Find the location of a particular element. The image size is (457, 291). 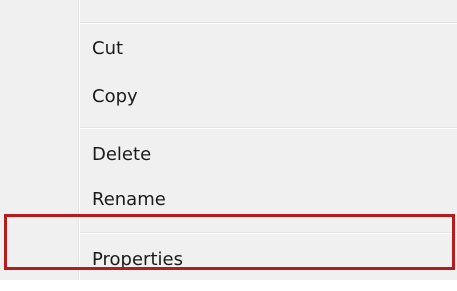

menu-item-cut: Cut is located at coordinates (107, 49).